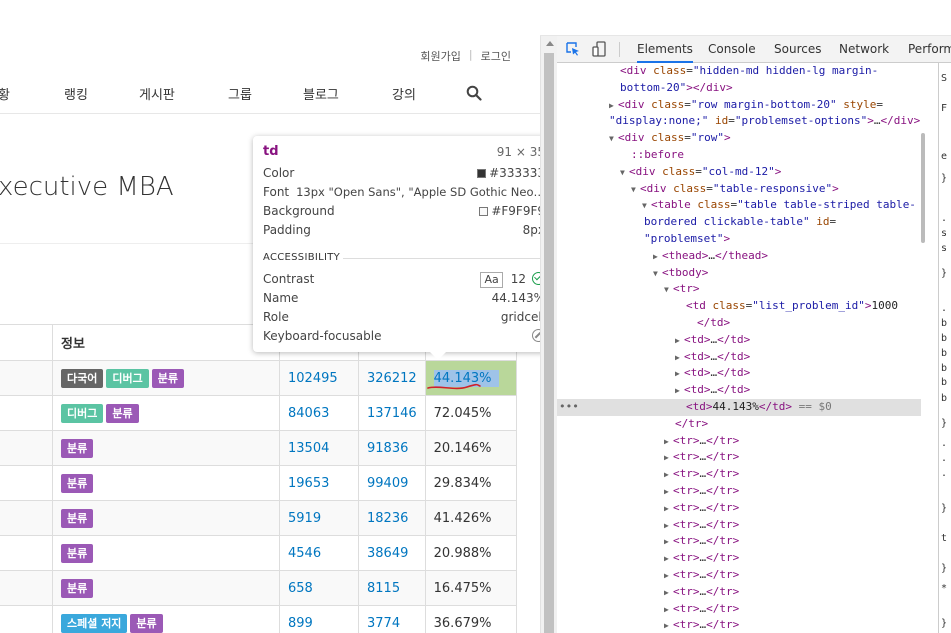 This screenshot has width=951, height=633. I want to click on tab-sources: Sources, so click(797, 49).